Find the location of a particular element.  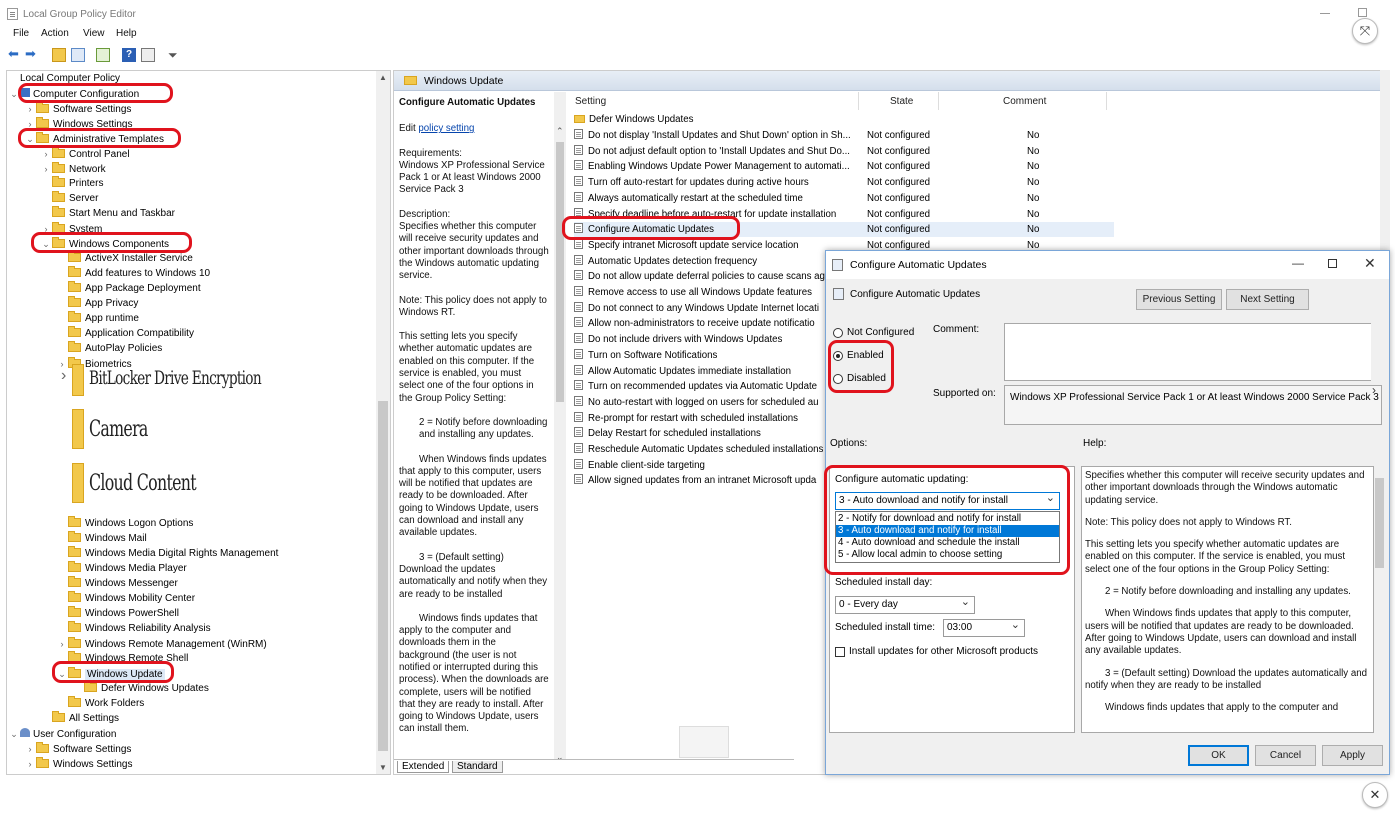

toolbar: ⬅ ➡ ? ⏷ is located at coordinates (697, 55).